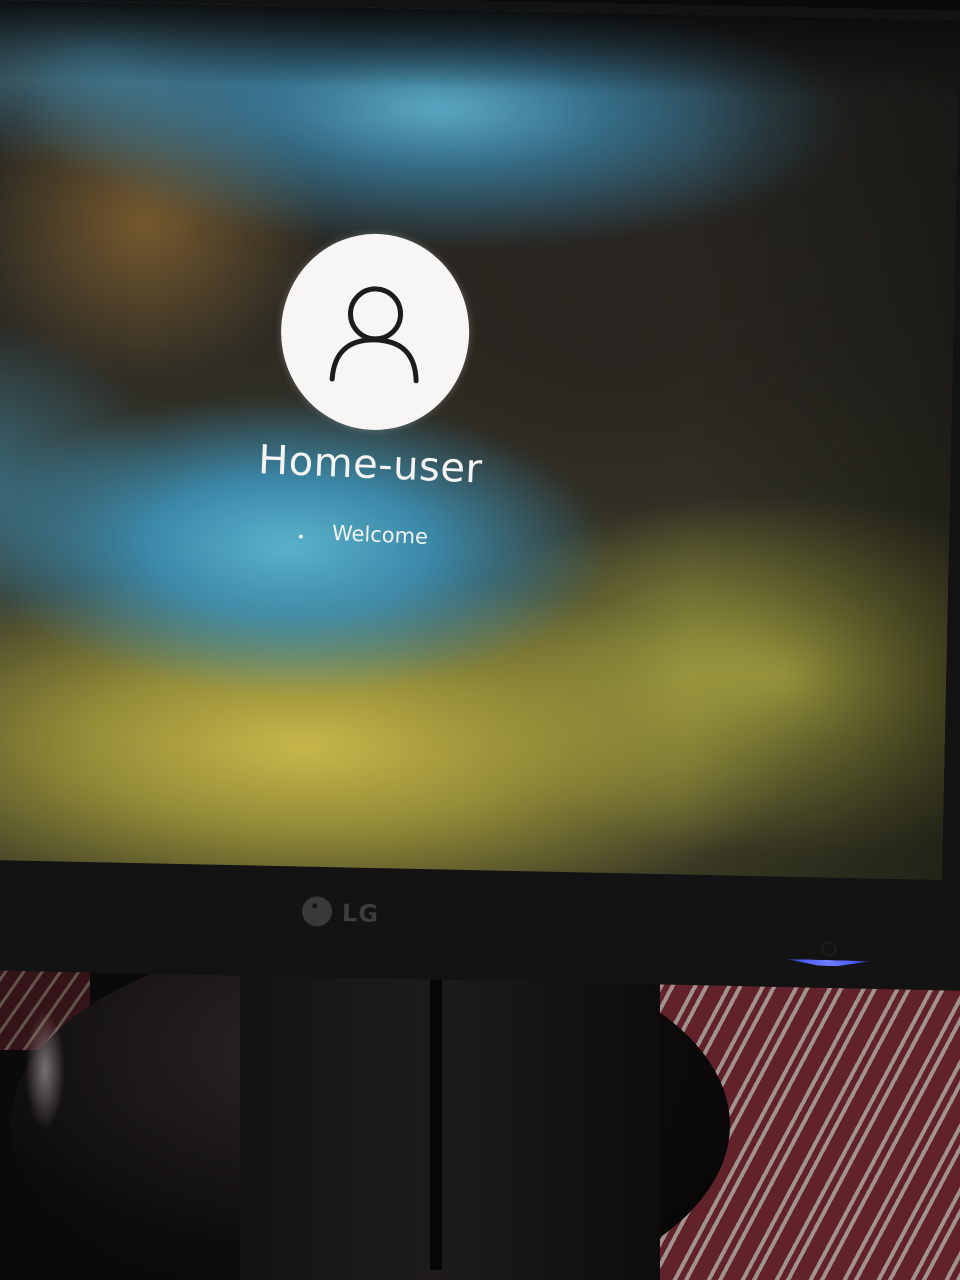 Image resolution: width=960 pixels, height=1280 pixels. I want to click on status-text: Welcome, so click(380, 534).